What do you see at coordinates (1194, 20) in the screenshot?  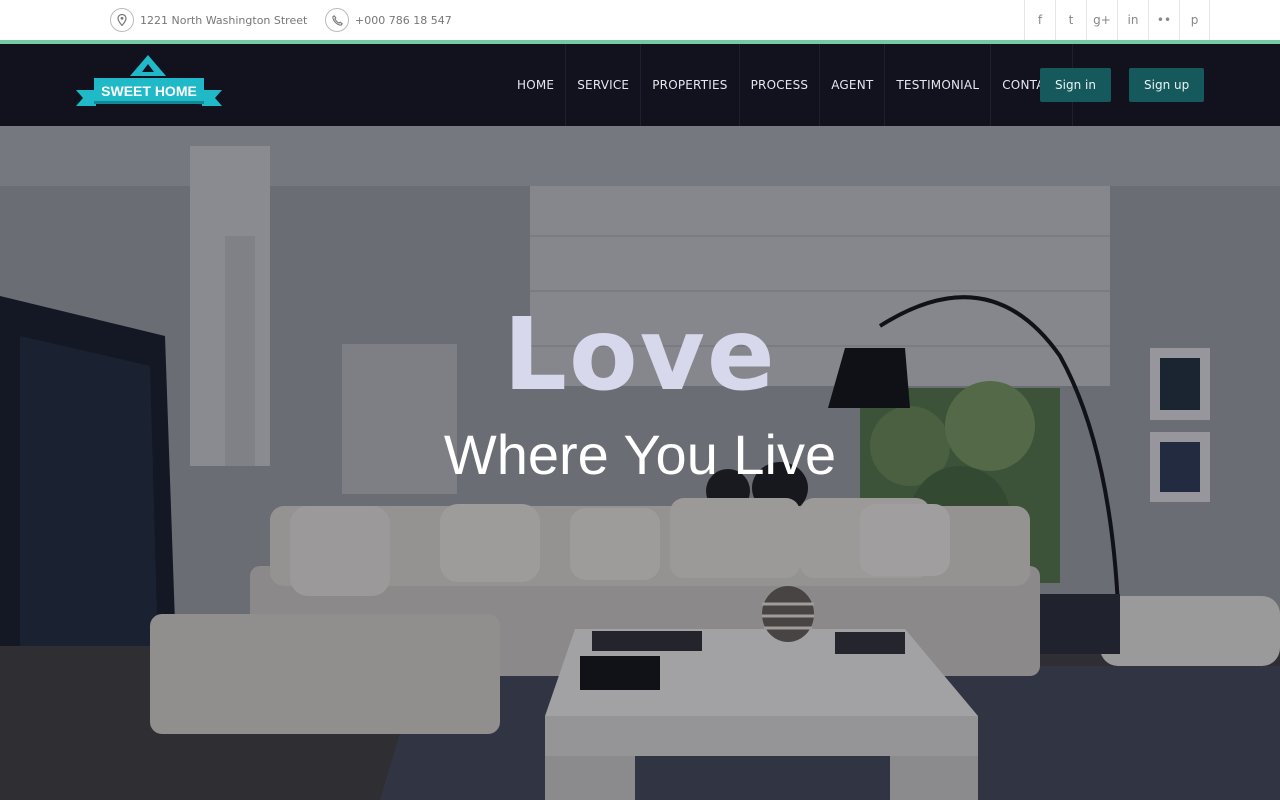 I see `pinterest-icon: p` at bounding box center [1194, 20].